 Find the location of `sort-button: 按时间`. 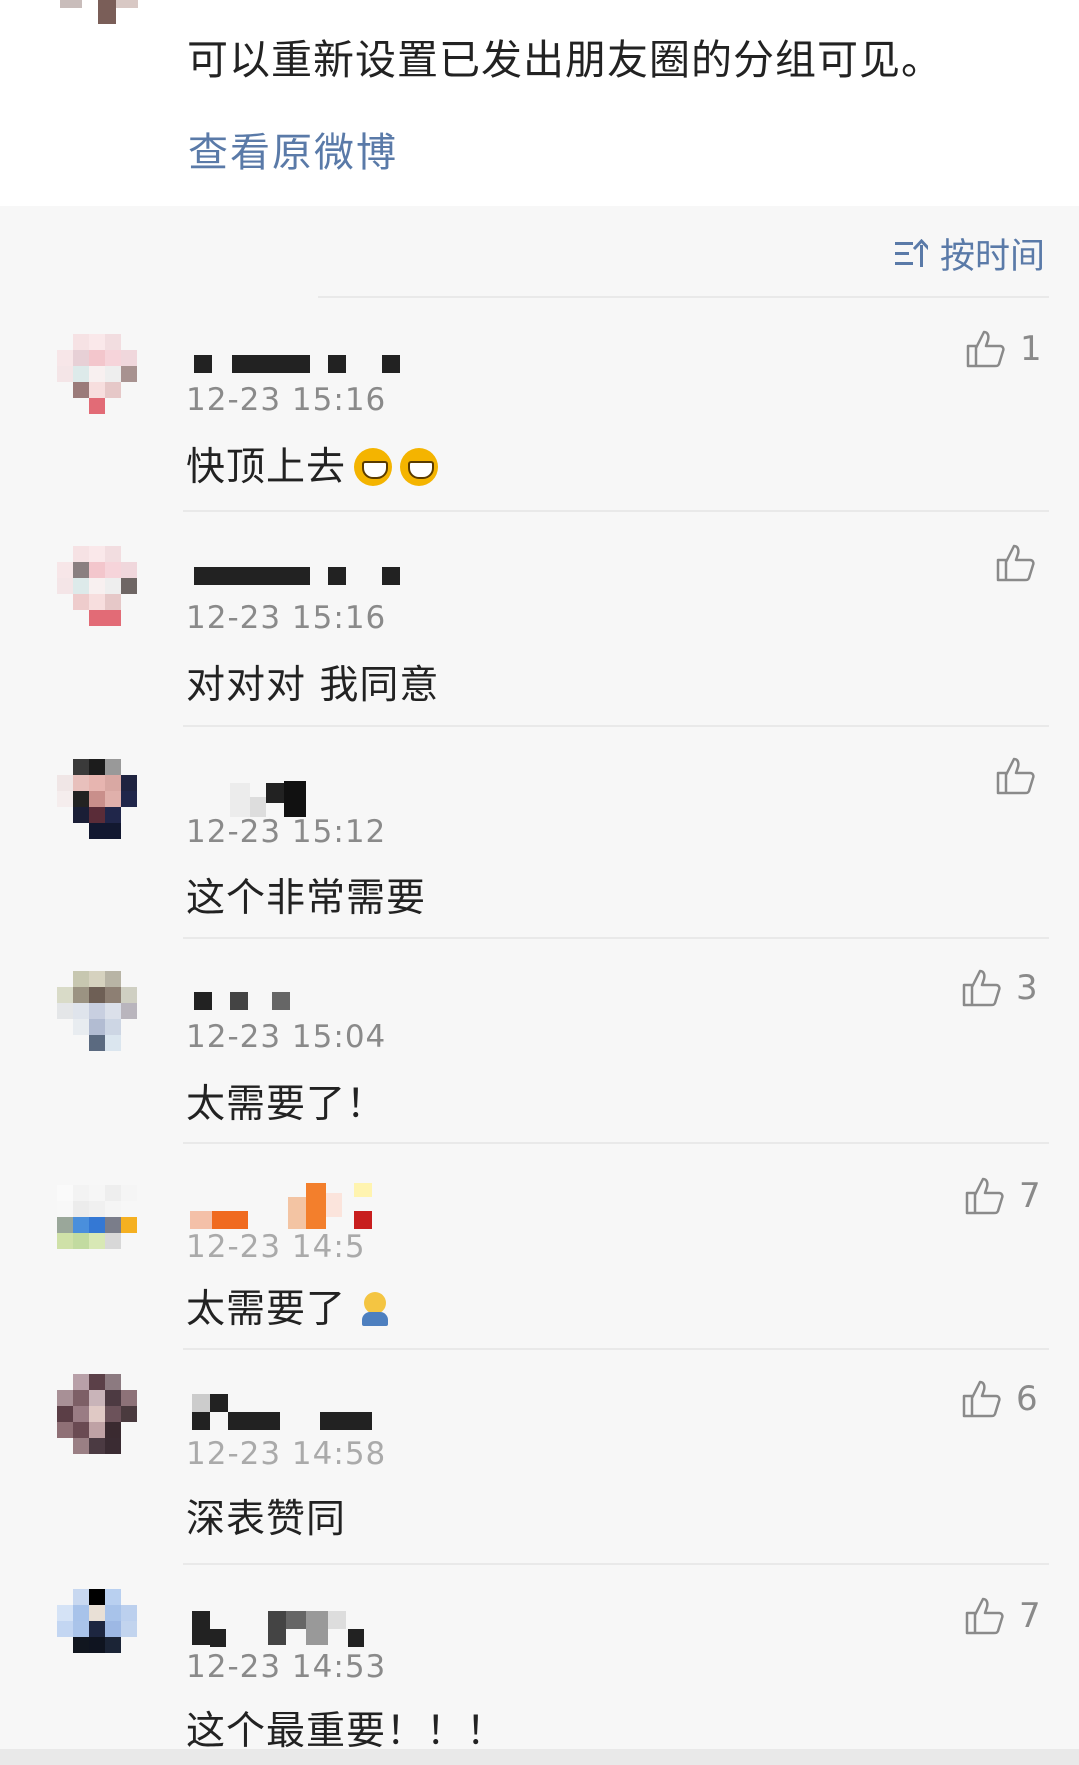

sort-button: 按时间 is located at coordinates (969, 253).